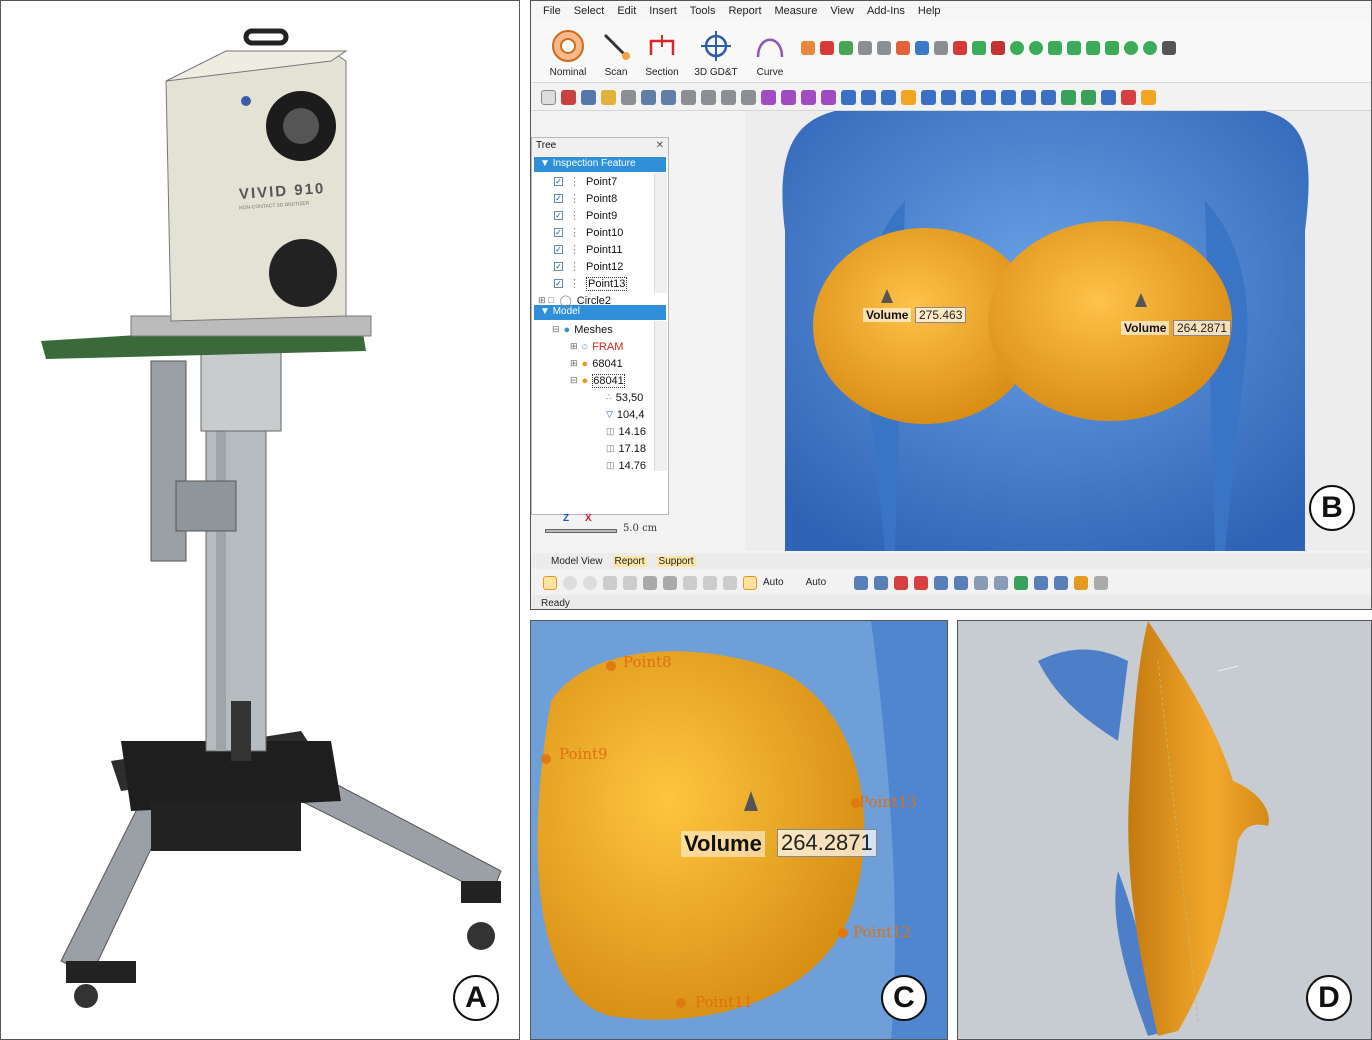 This screenshot has width=1372, height=1040. What do you see at coordinates (548, 97) in the screenshot?
I see `new-icon` at bounding box center [548, 97].